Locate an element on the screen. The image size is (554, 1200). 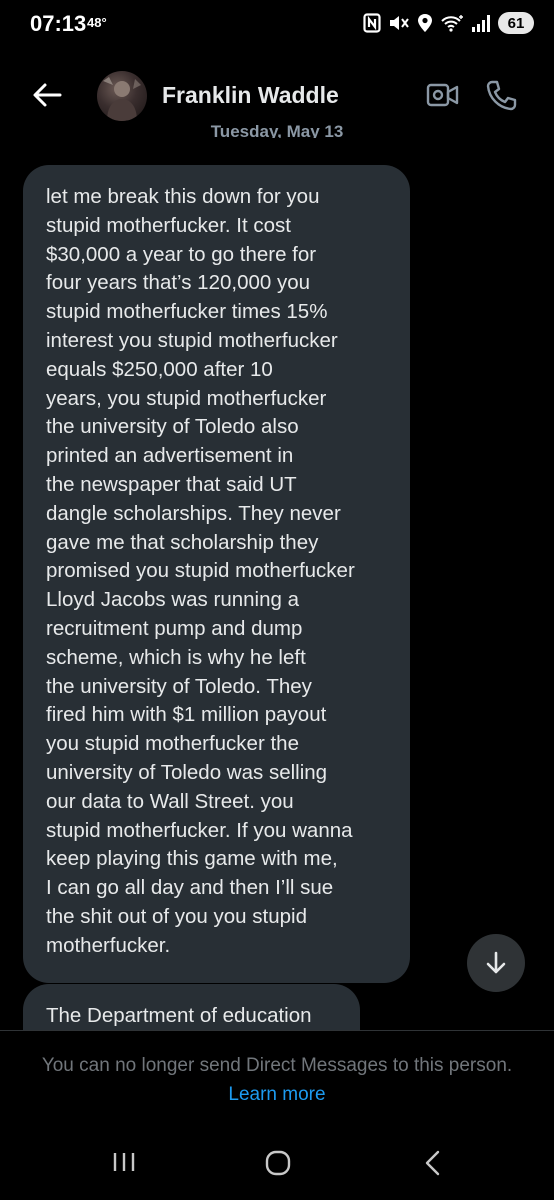
arrow-down-icon is located at coordinates (496, 962).